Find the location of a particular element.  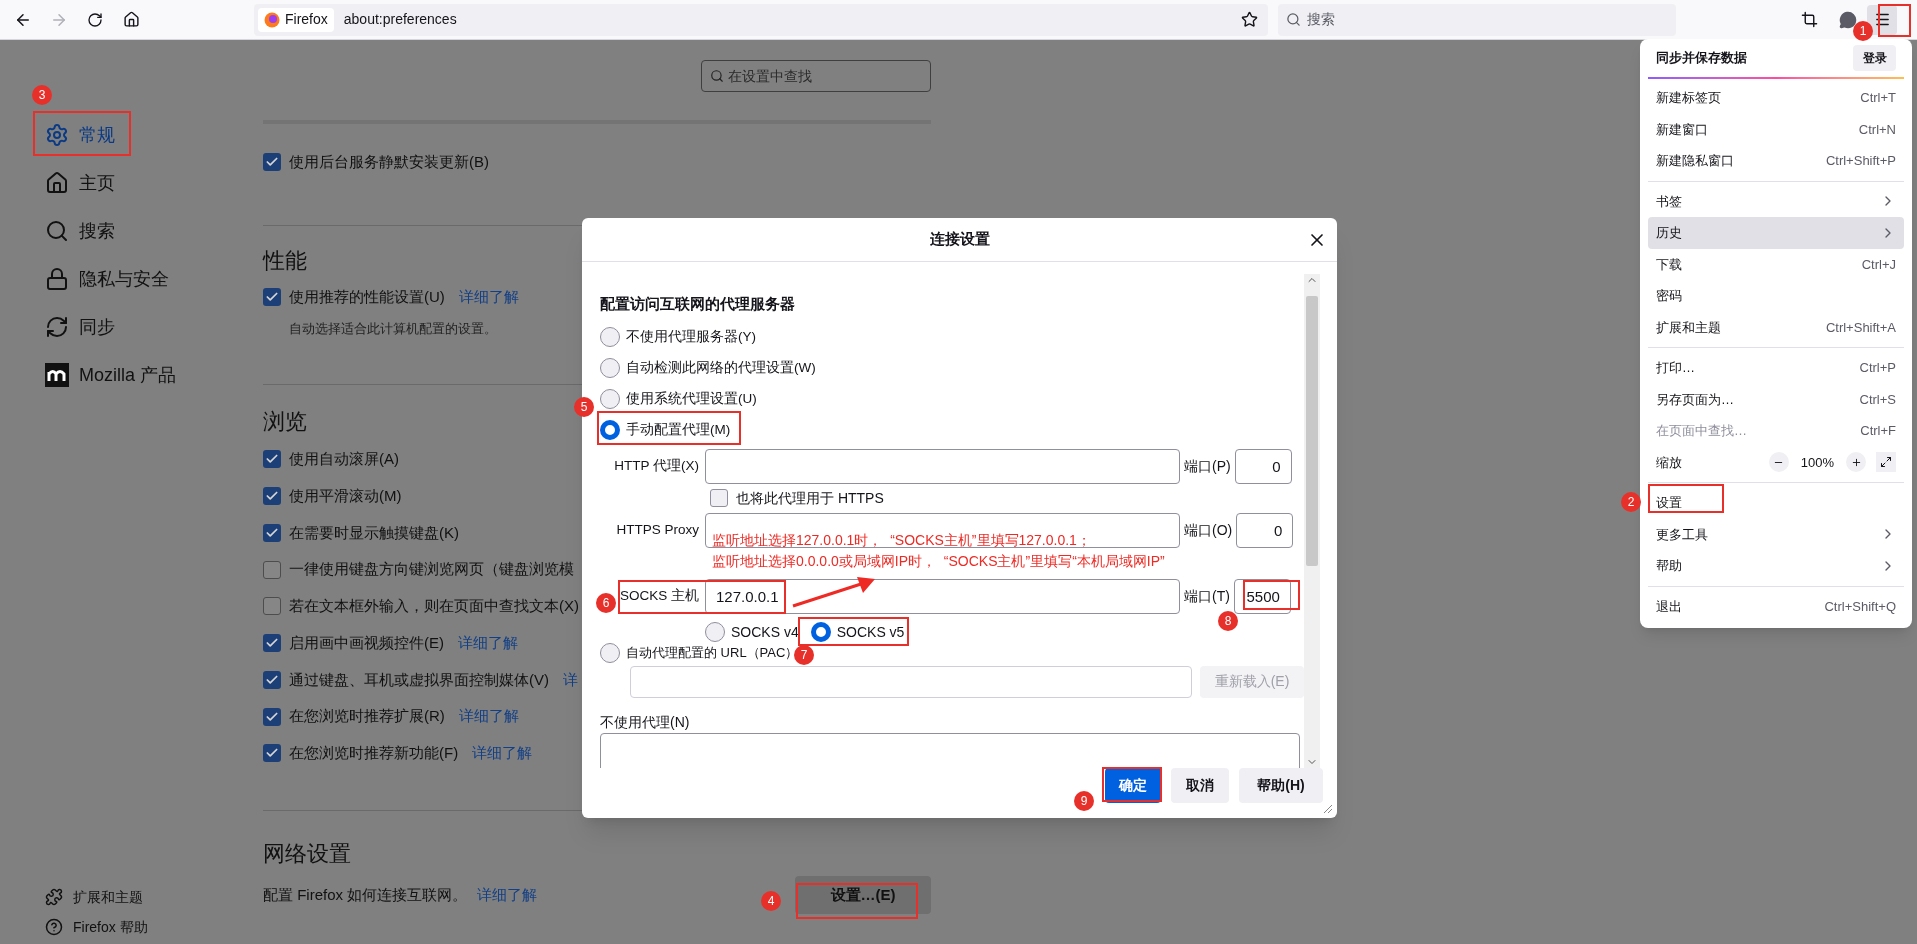

settings-search-field: 在设置中查找 is located at coordinates (816, 76).